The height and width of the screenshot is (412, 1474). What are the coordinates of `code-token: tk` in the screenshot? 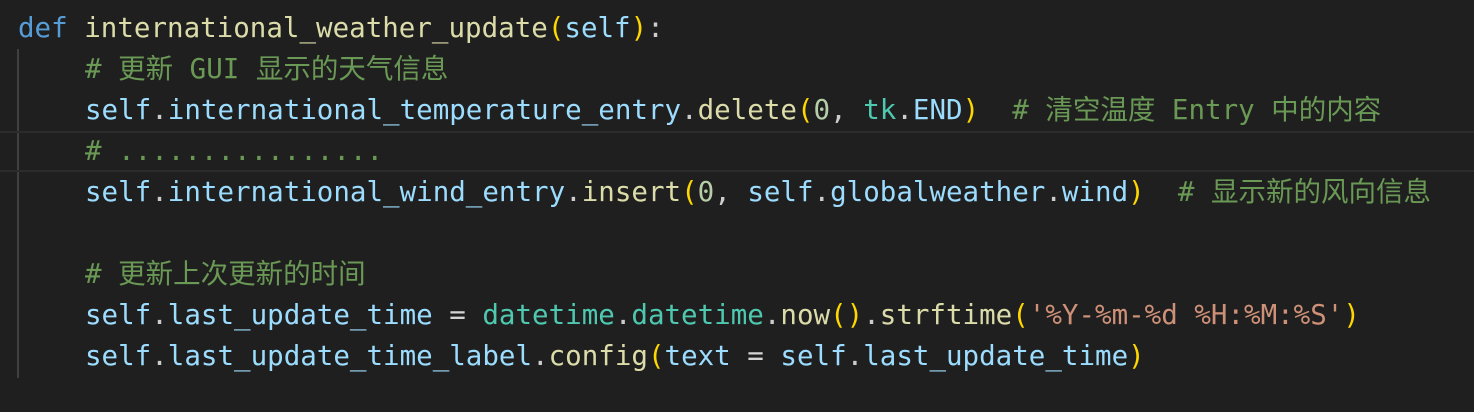 It's located at (880, 110).